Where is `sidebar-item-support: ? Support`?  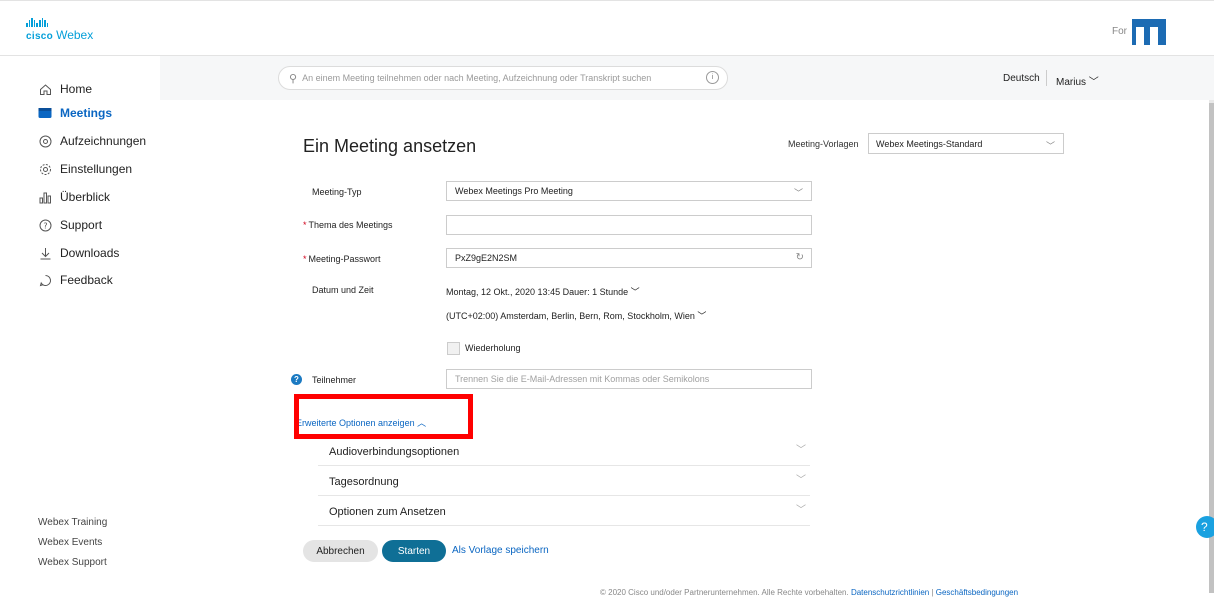
sidebar-item-support: ? Support is located at coordinates (70, 225).